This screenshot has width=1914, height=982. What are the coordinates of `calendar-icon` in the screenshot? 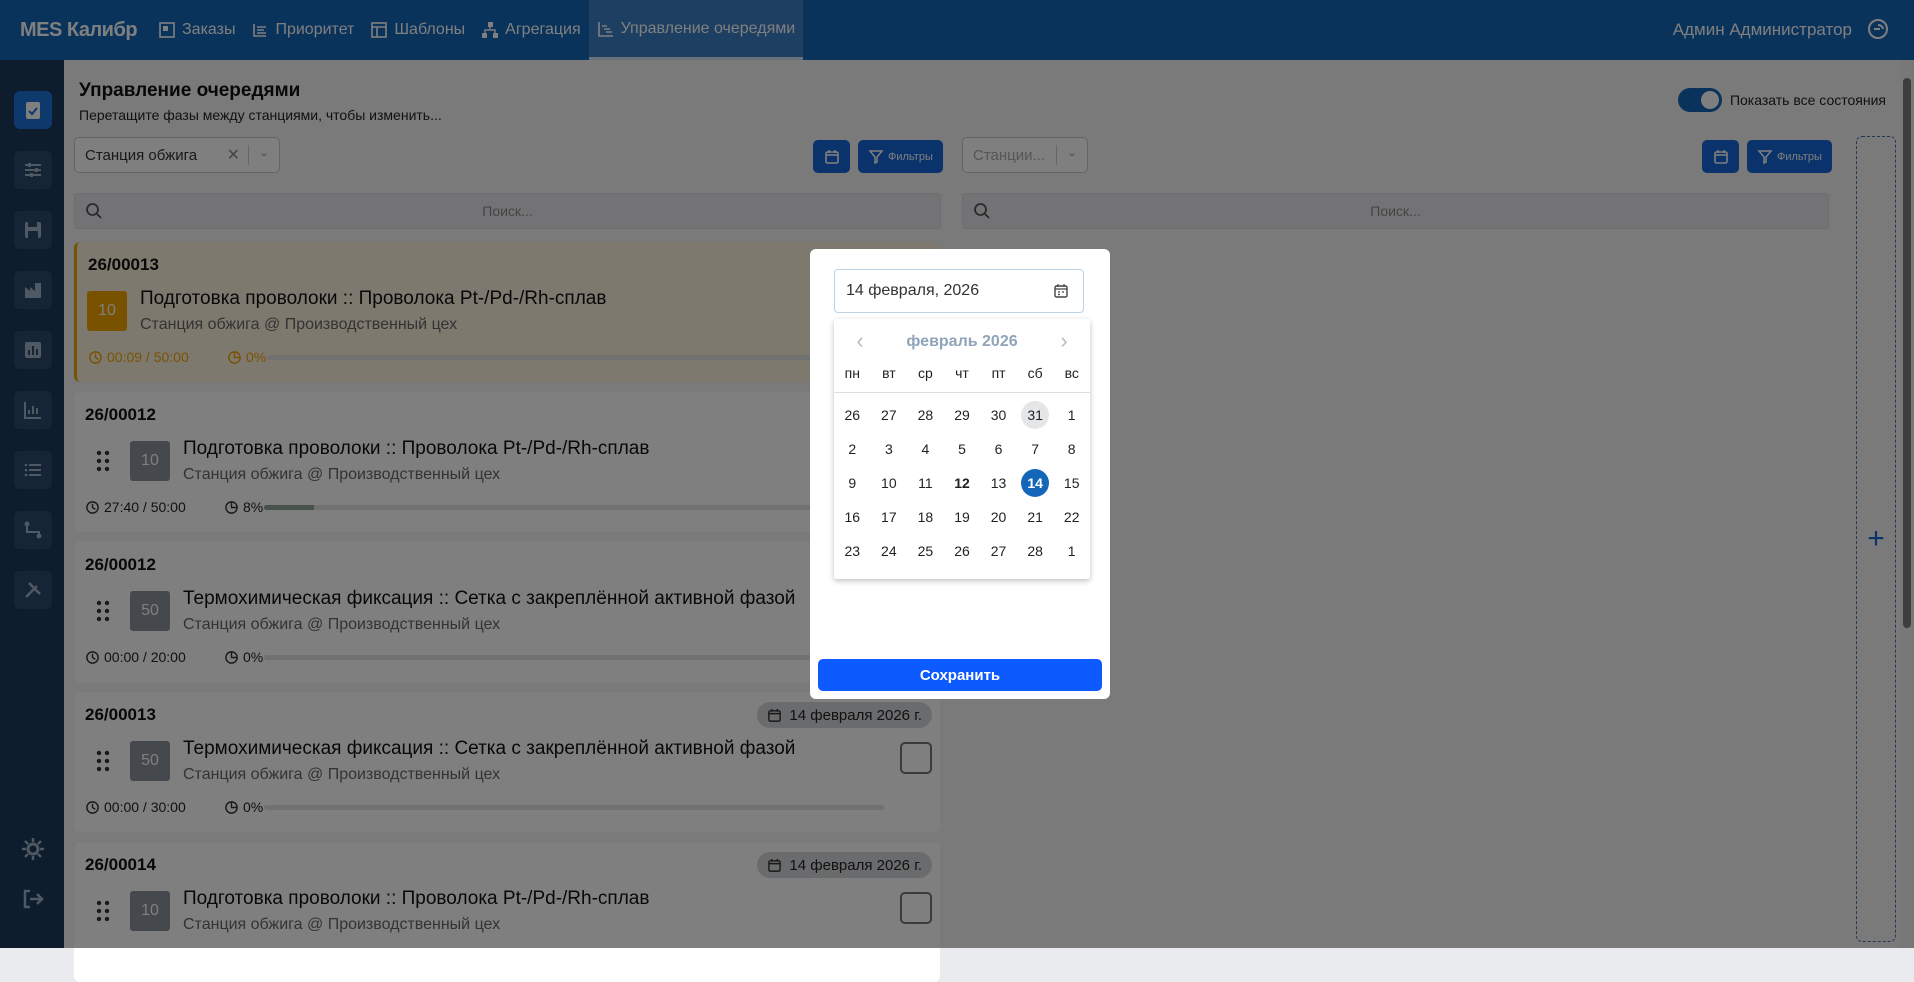 It's located at (1061, 291).